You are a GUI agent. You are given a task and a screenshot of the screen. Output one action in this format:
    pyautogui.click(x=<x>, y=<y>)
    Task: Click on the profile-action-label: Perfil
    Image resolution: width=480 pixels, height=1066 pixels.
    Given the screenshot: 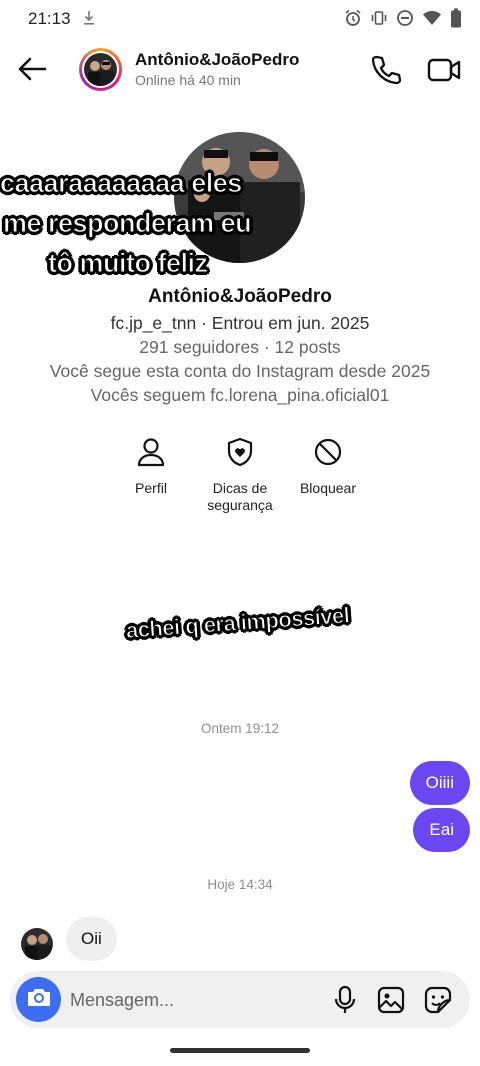 What is the action you would take?
    pyautogui.click(x=151, y=488)
    